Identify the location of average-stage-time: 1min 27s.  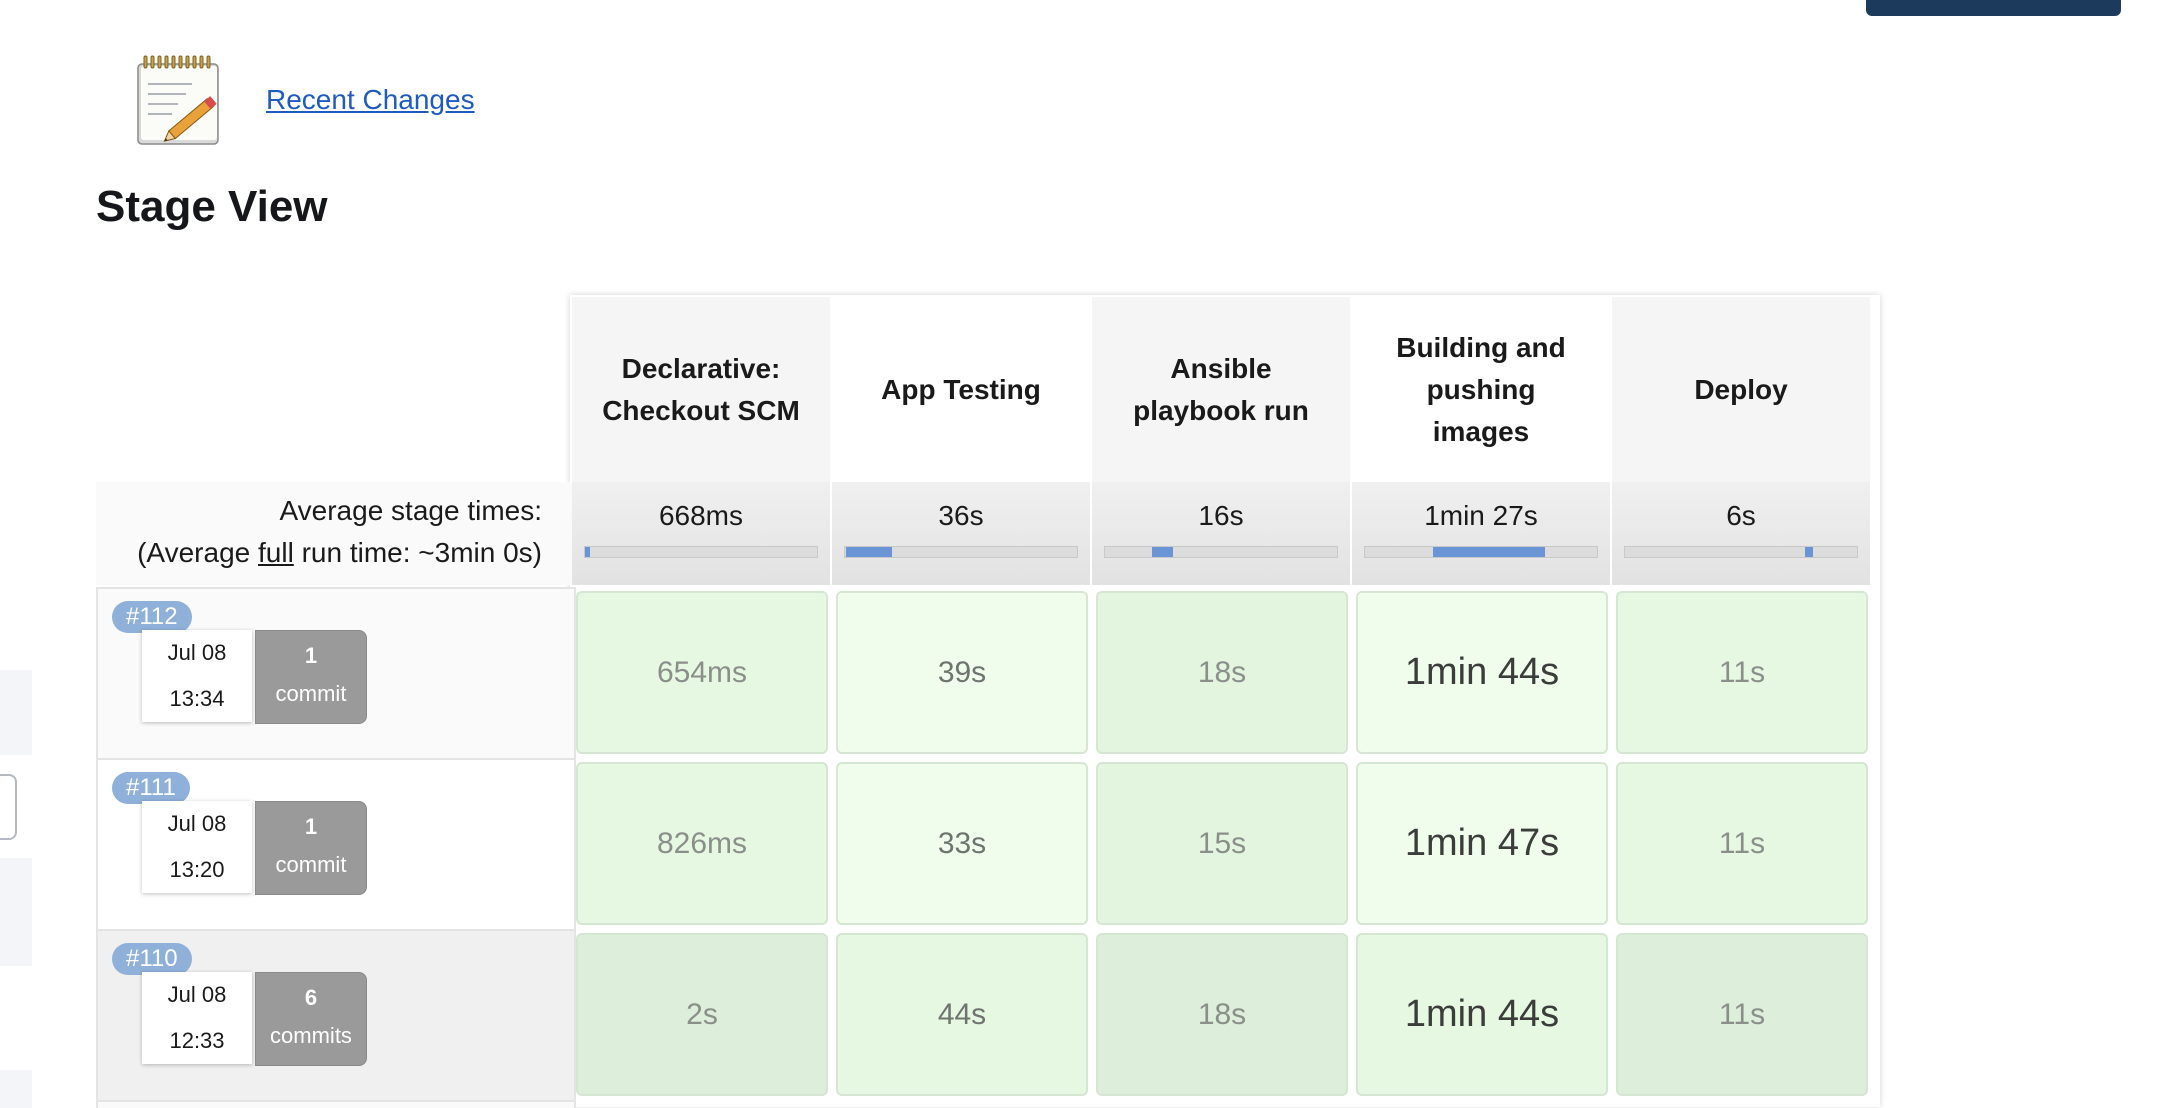
(1482, 533).